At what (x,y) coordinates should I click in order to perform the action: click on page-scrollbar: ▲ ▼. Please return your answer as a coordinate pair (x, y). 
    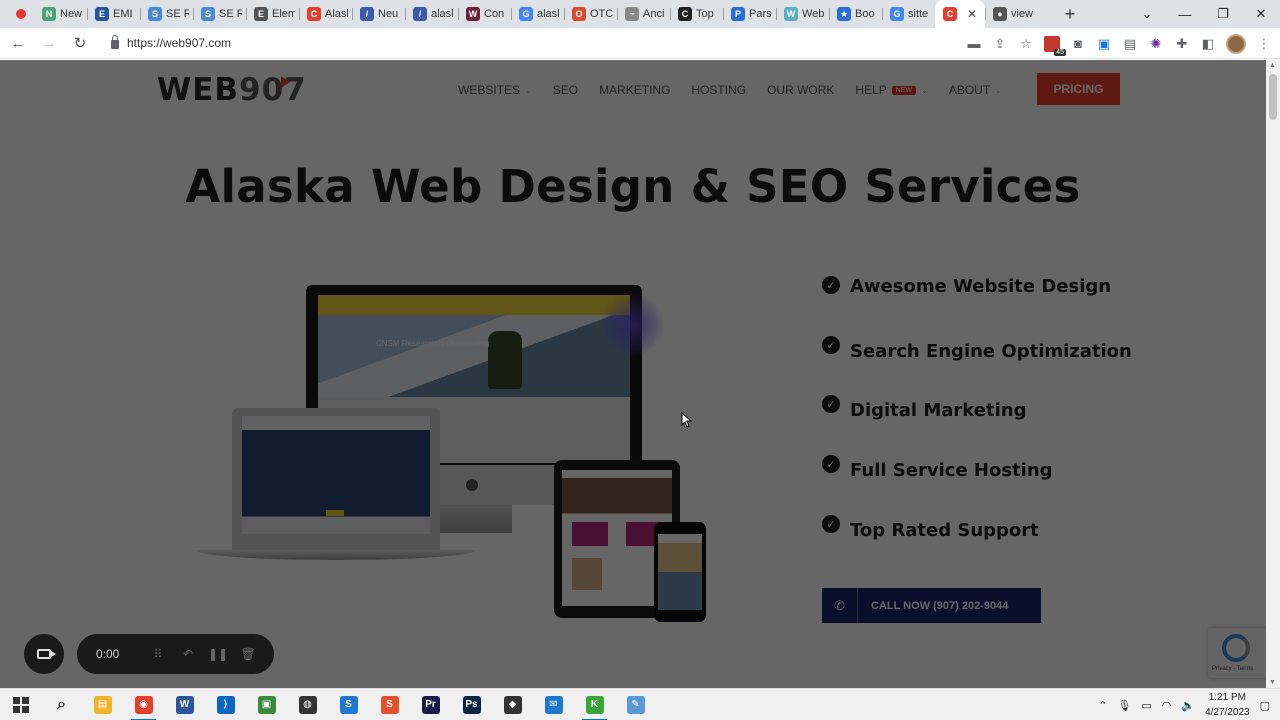
    Looking at the image, I should click on (1273, 374).